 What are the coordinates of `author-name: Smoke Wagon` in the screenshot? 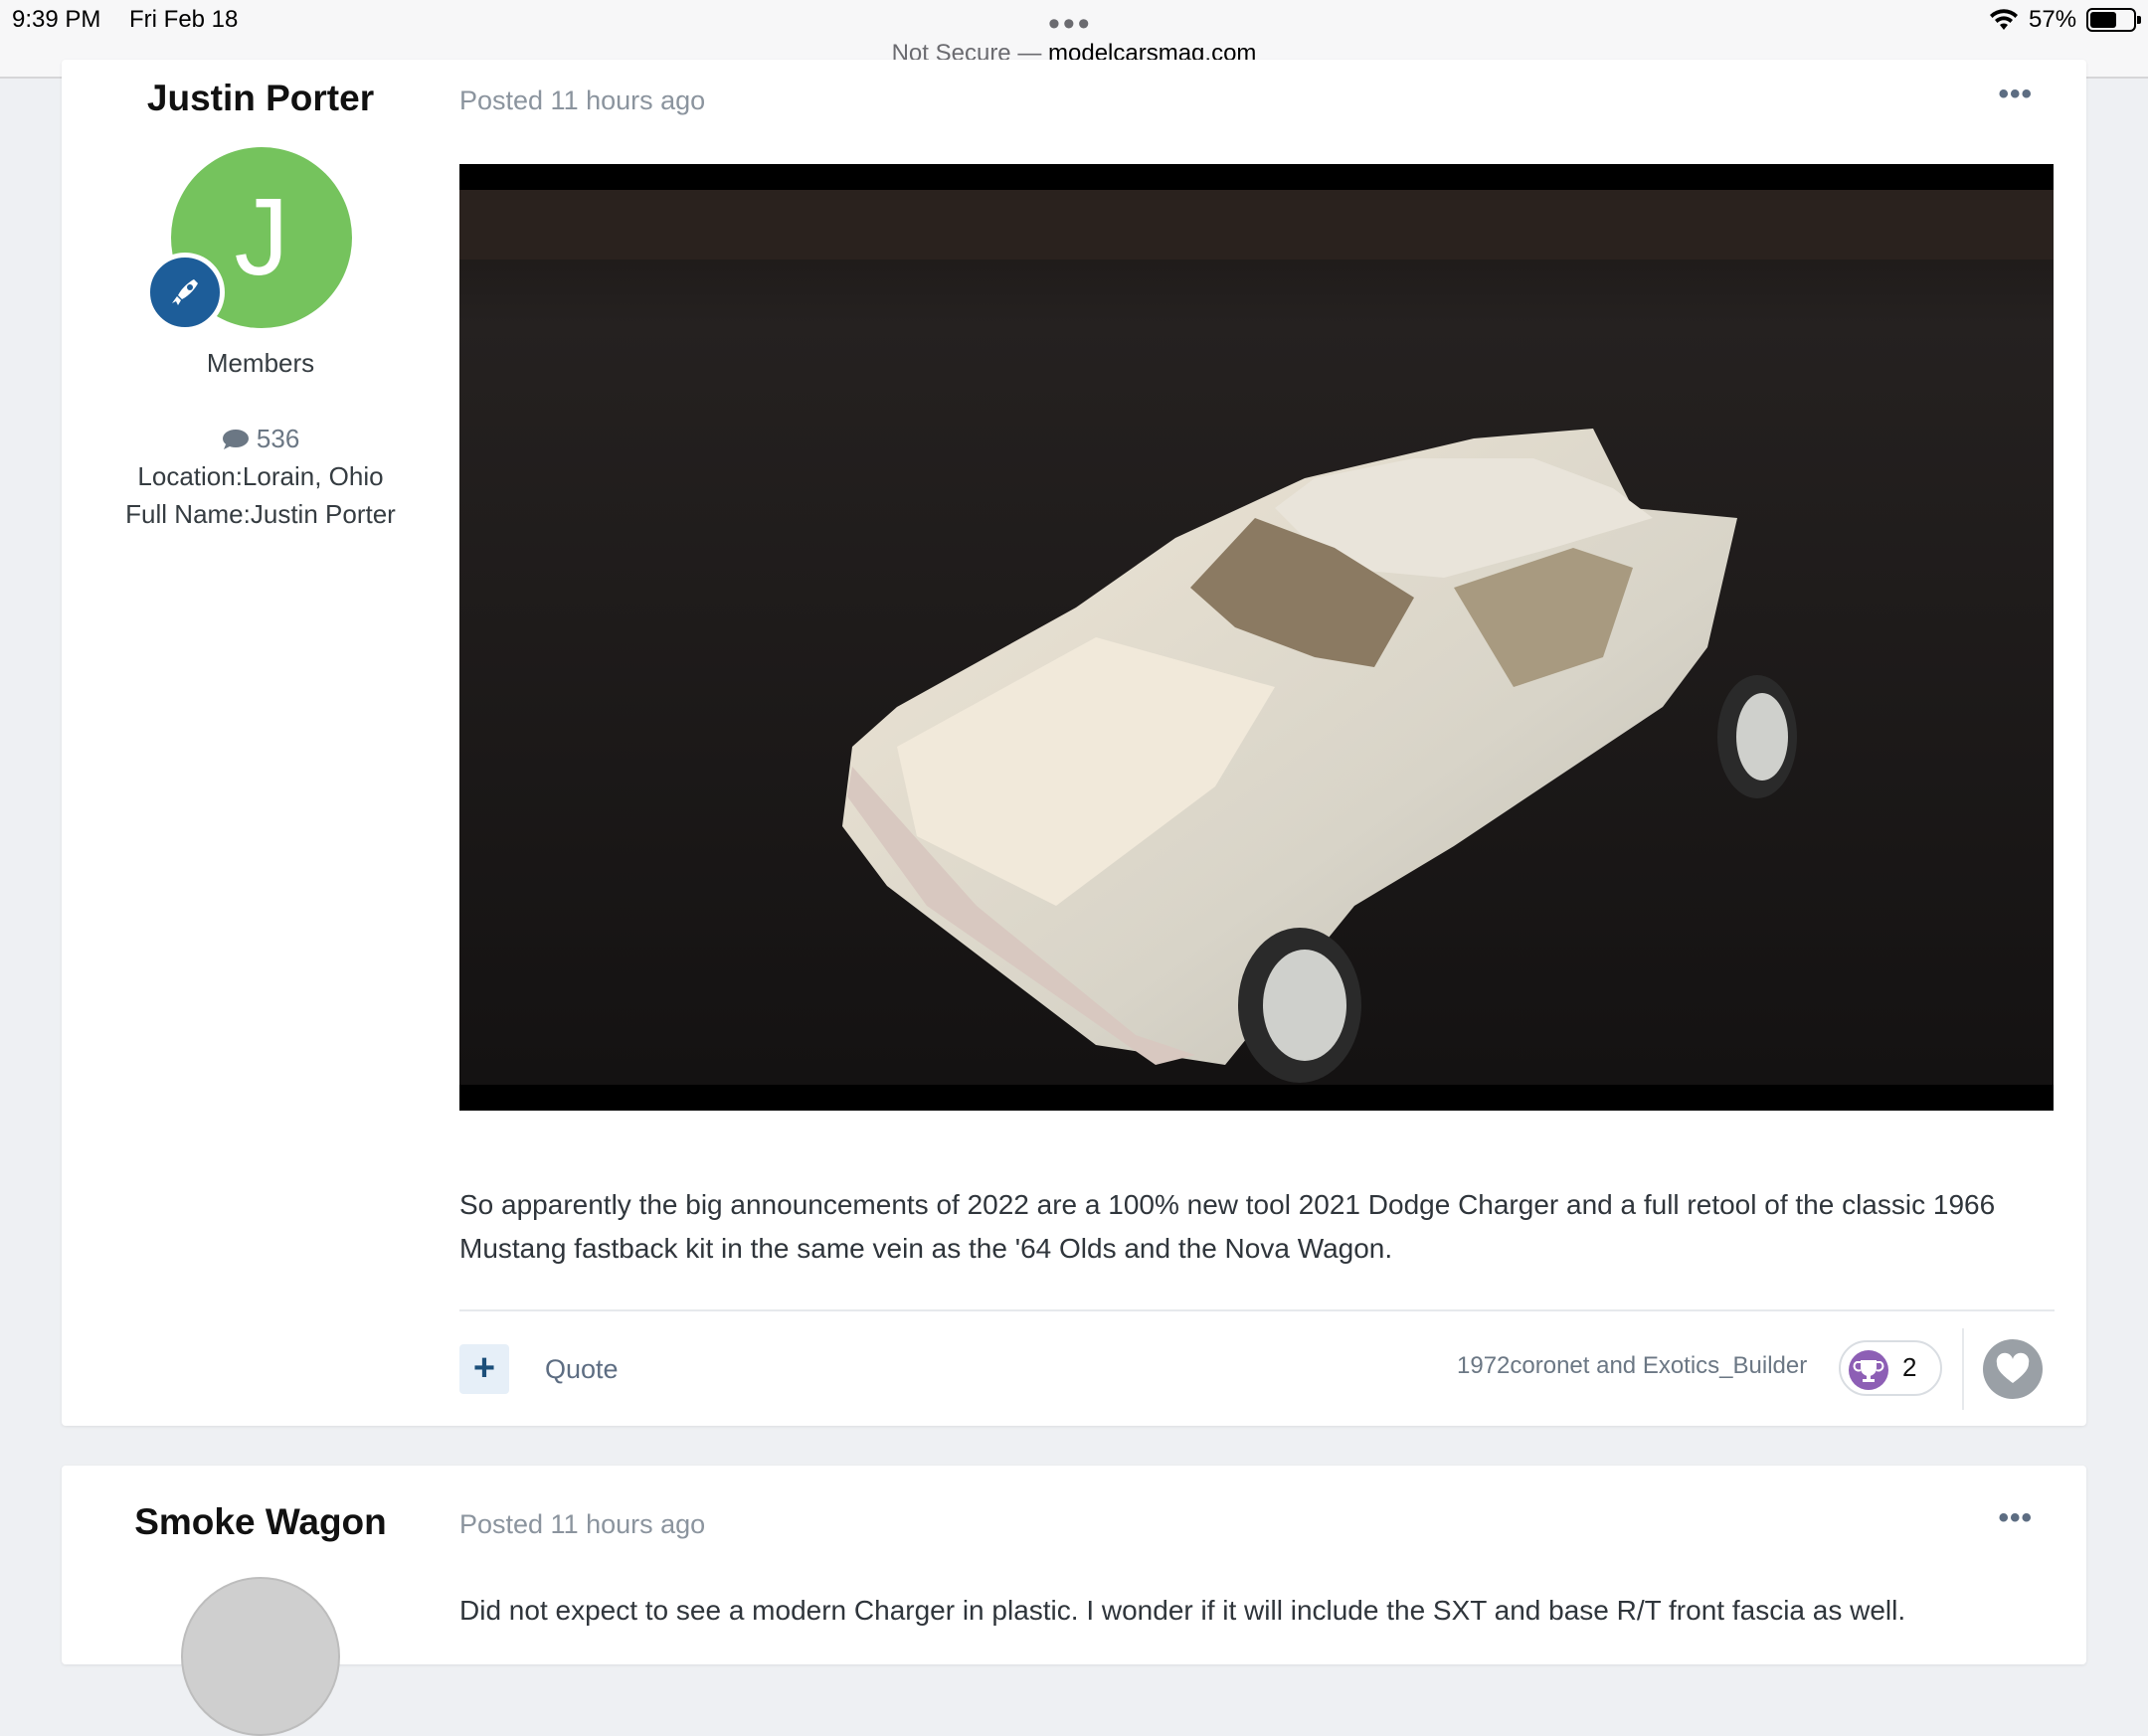 It's located at (260, 1522).